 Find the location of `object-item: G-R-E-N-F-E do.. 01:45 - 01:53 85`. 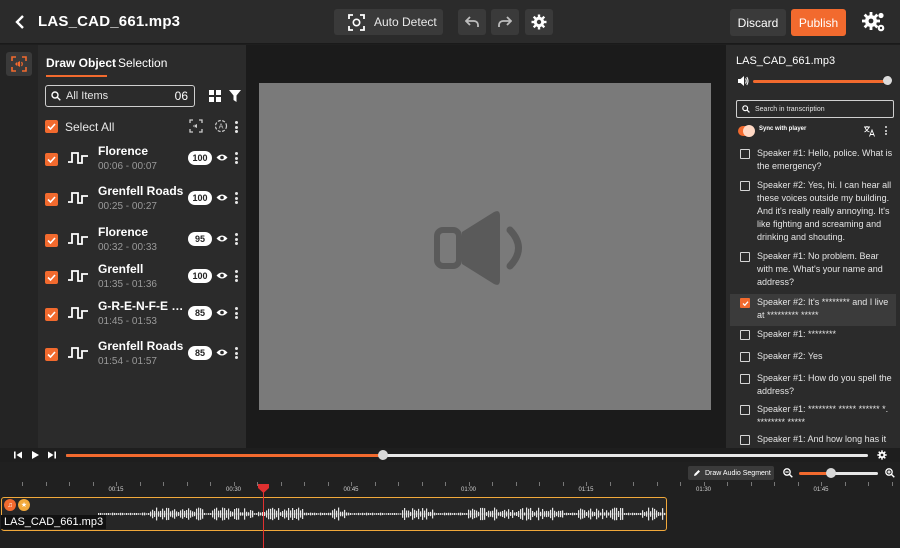

object-item: G-R-E-N-F-E do.. 01:45 - 01:53 85 is located at coordinates (145, 317).